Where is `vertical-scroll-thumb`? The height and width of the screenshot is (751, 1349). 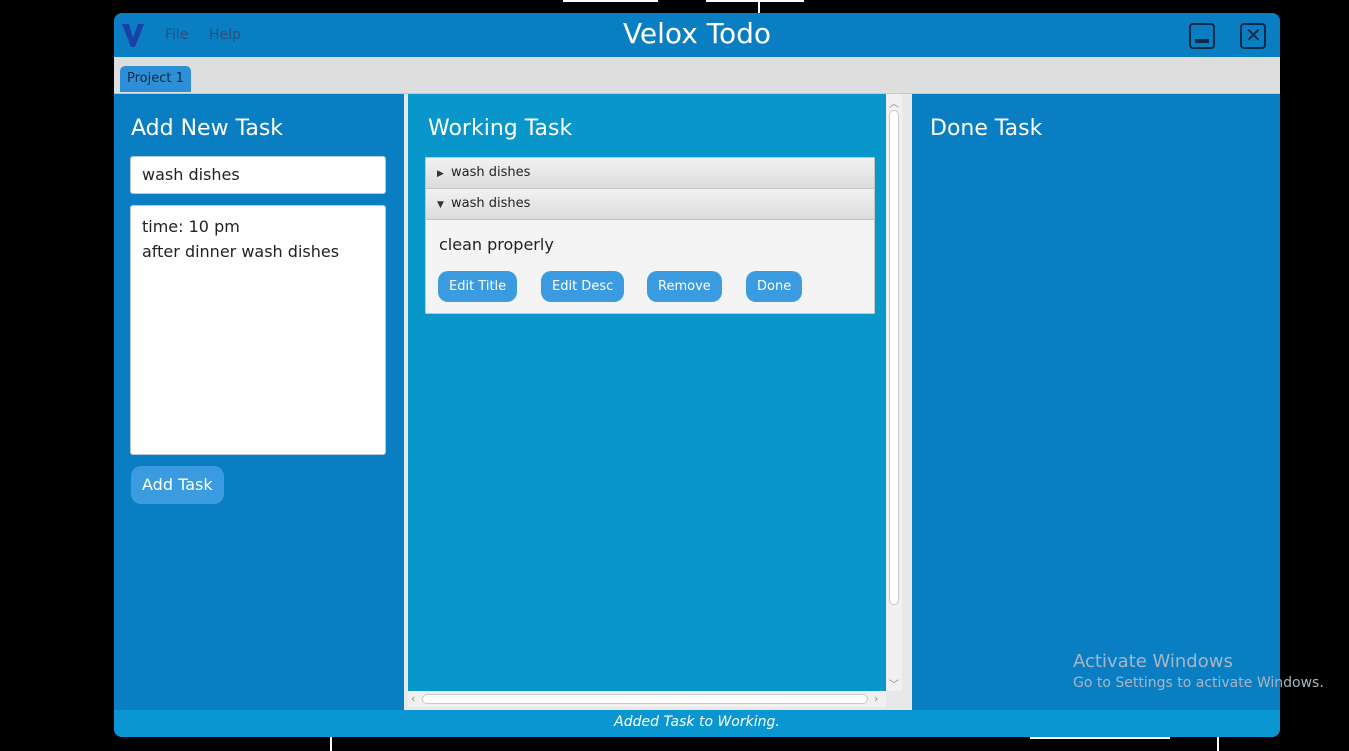 vertical-scroll-thumb is located at coordinates (894, 357).